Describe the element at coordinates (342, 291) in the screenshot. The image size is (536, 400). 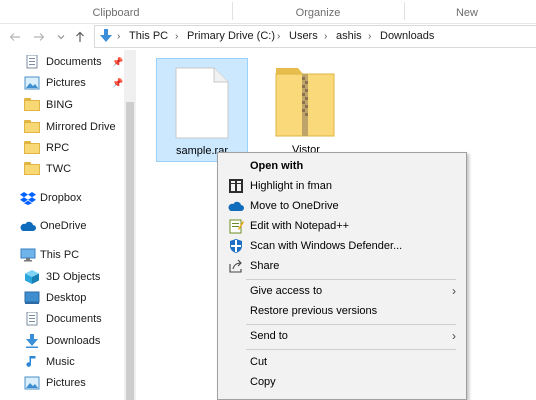
I see `menu-item-give-access-to: Give access to ›` at that location.